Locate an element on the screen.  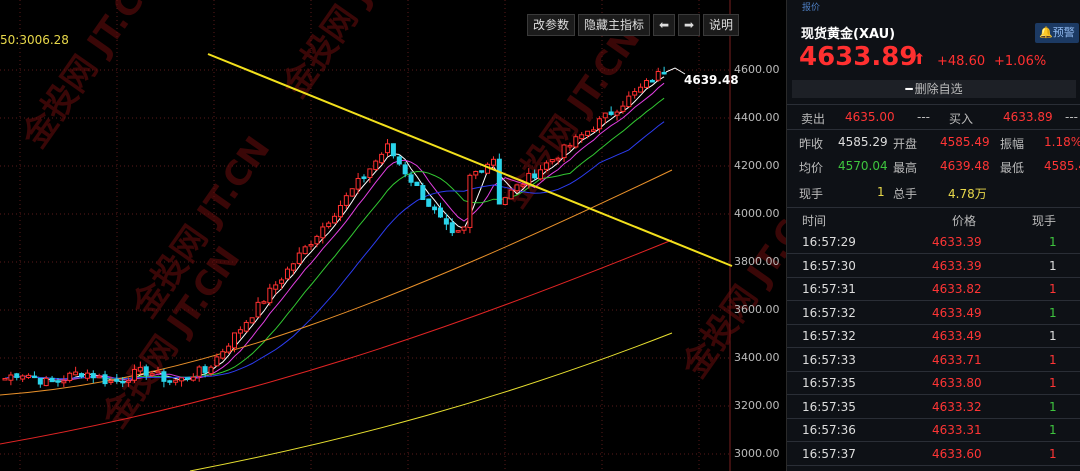
trade-time: 16:57:29 is located at coordinates (829, 242).